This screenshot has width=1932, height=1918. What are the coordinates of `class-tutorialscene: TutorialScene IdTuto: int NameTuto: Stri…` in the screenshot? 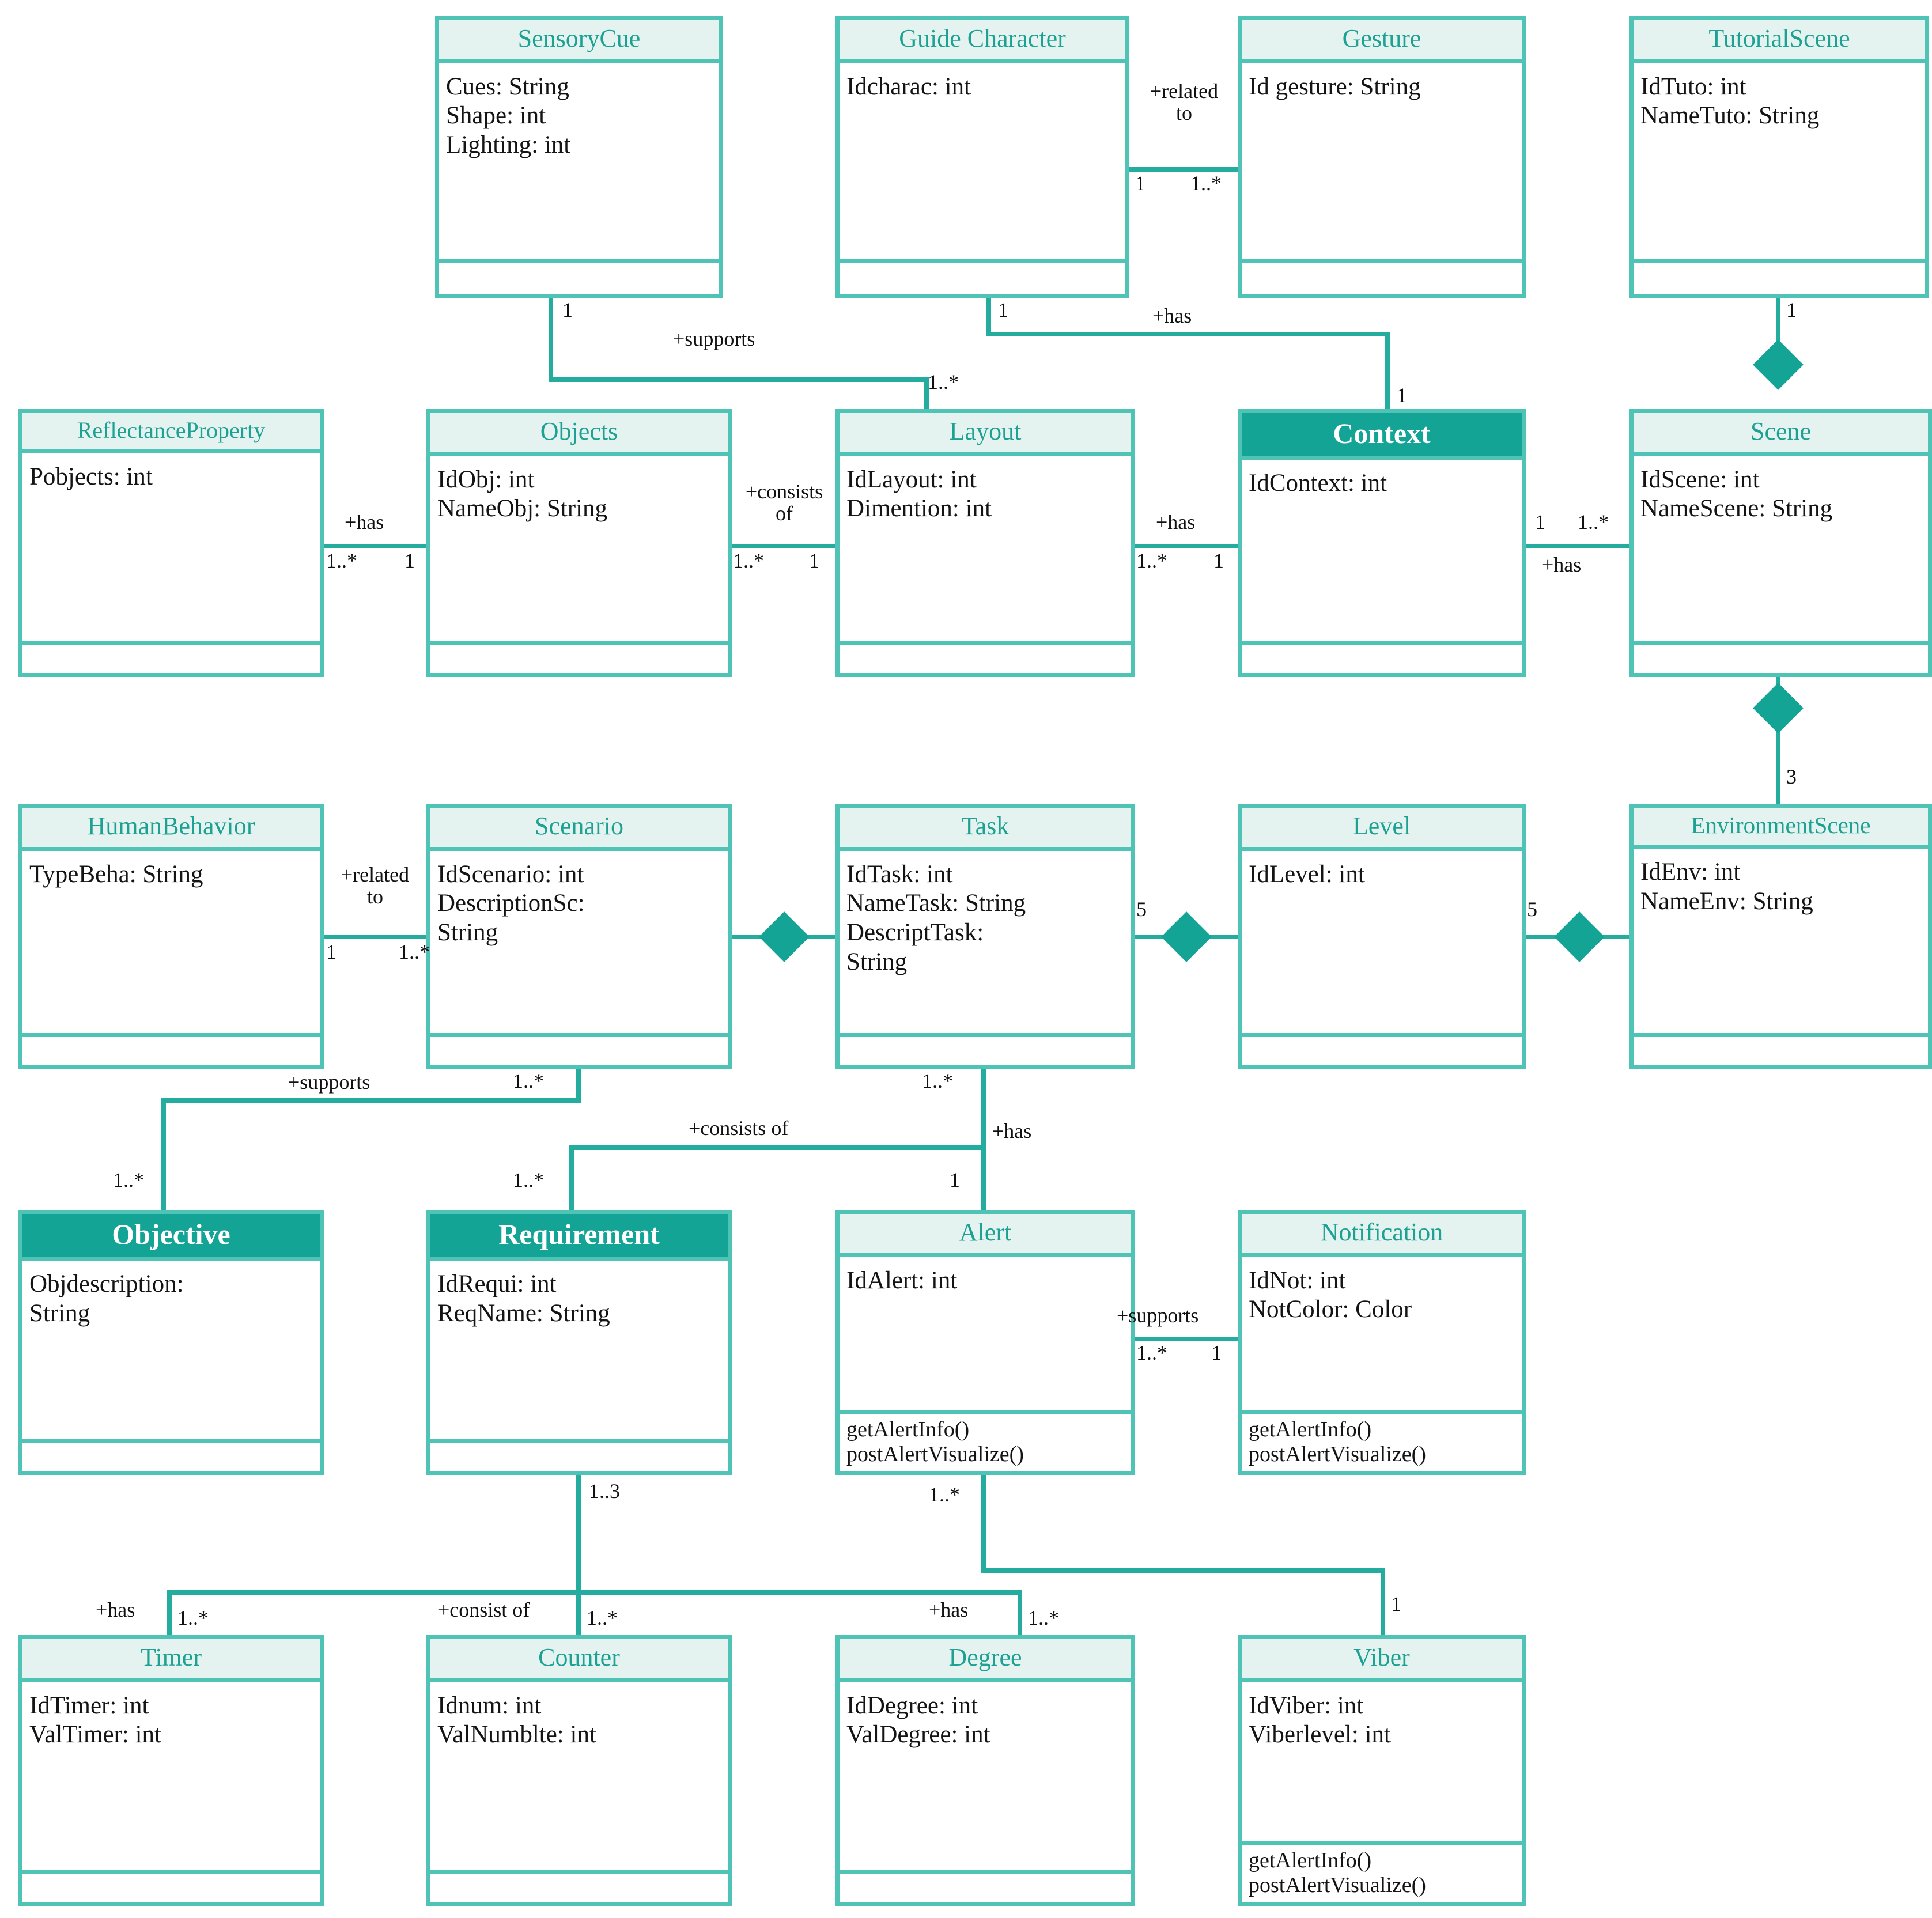 It's located at (1779, 157).